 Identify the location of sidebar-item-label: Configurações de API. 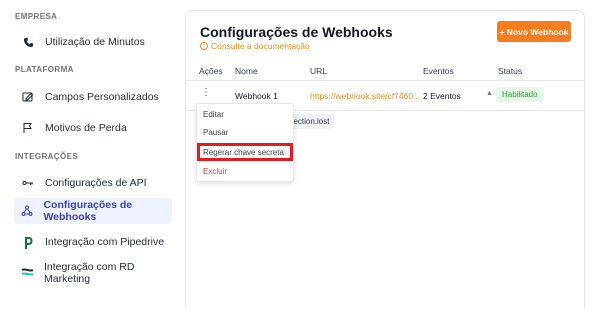
(96, 183).